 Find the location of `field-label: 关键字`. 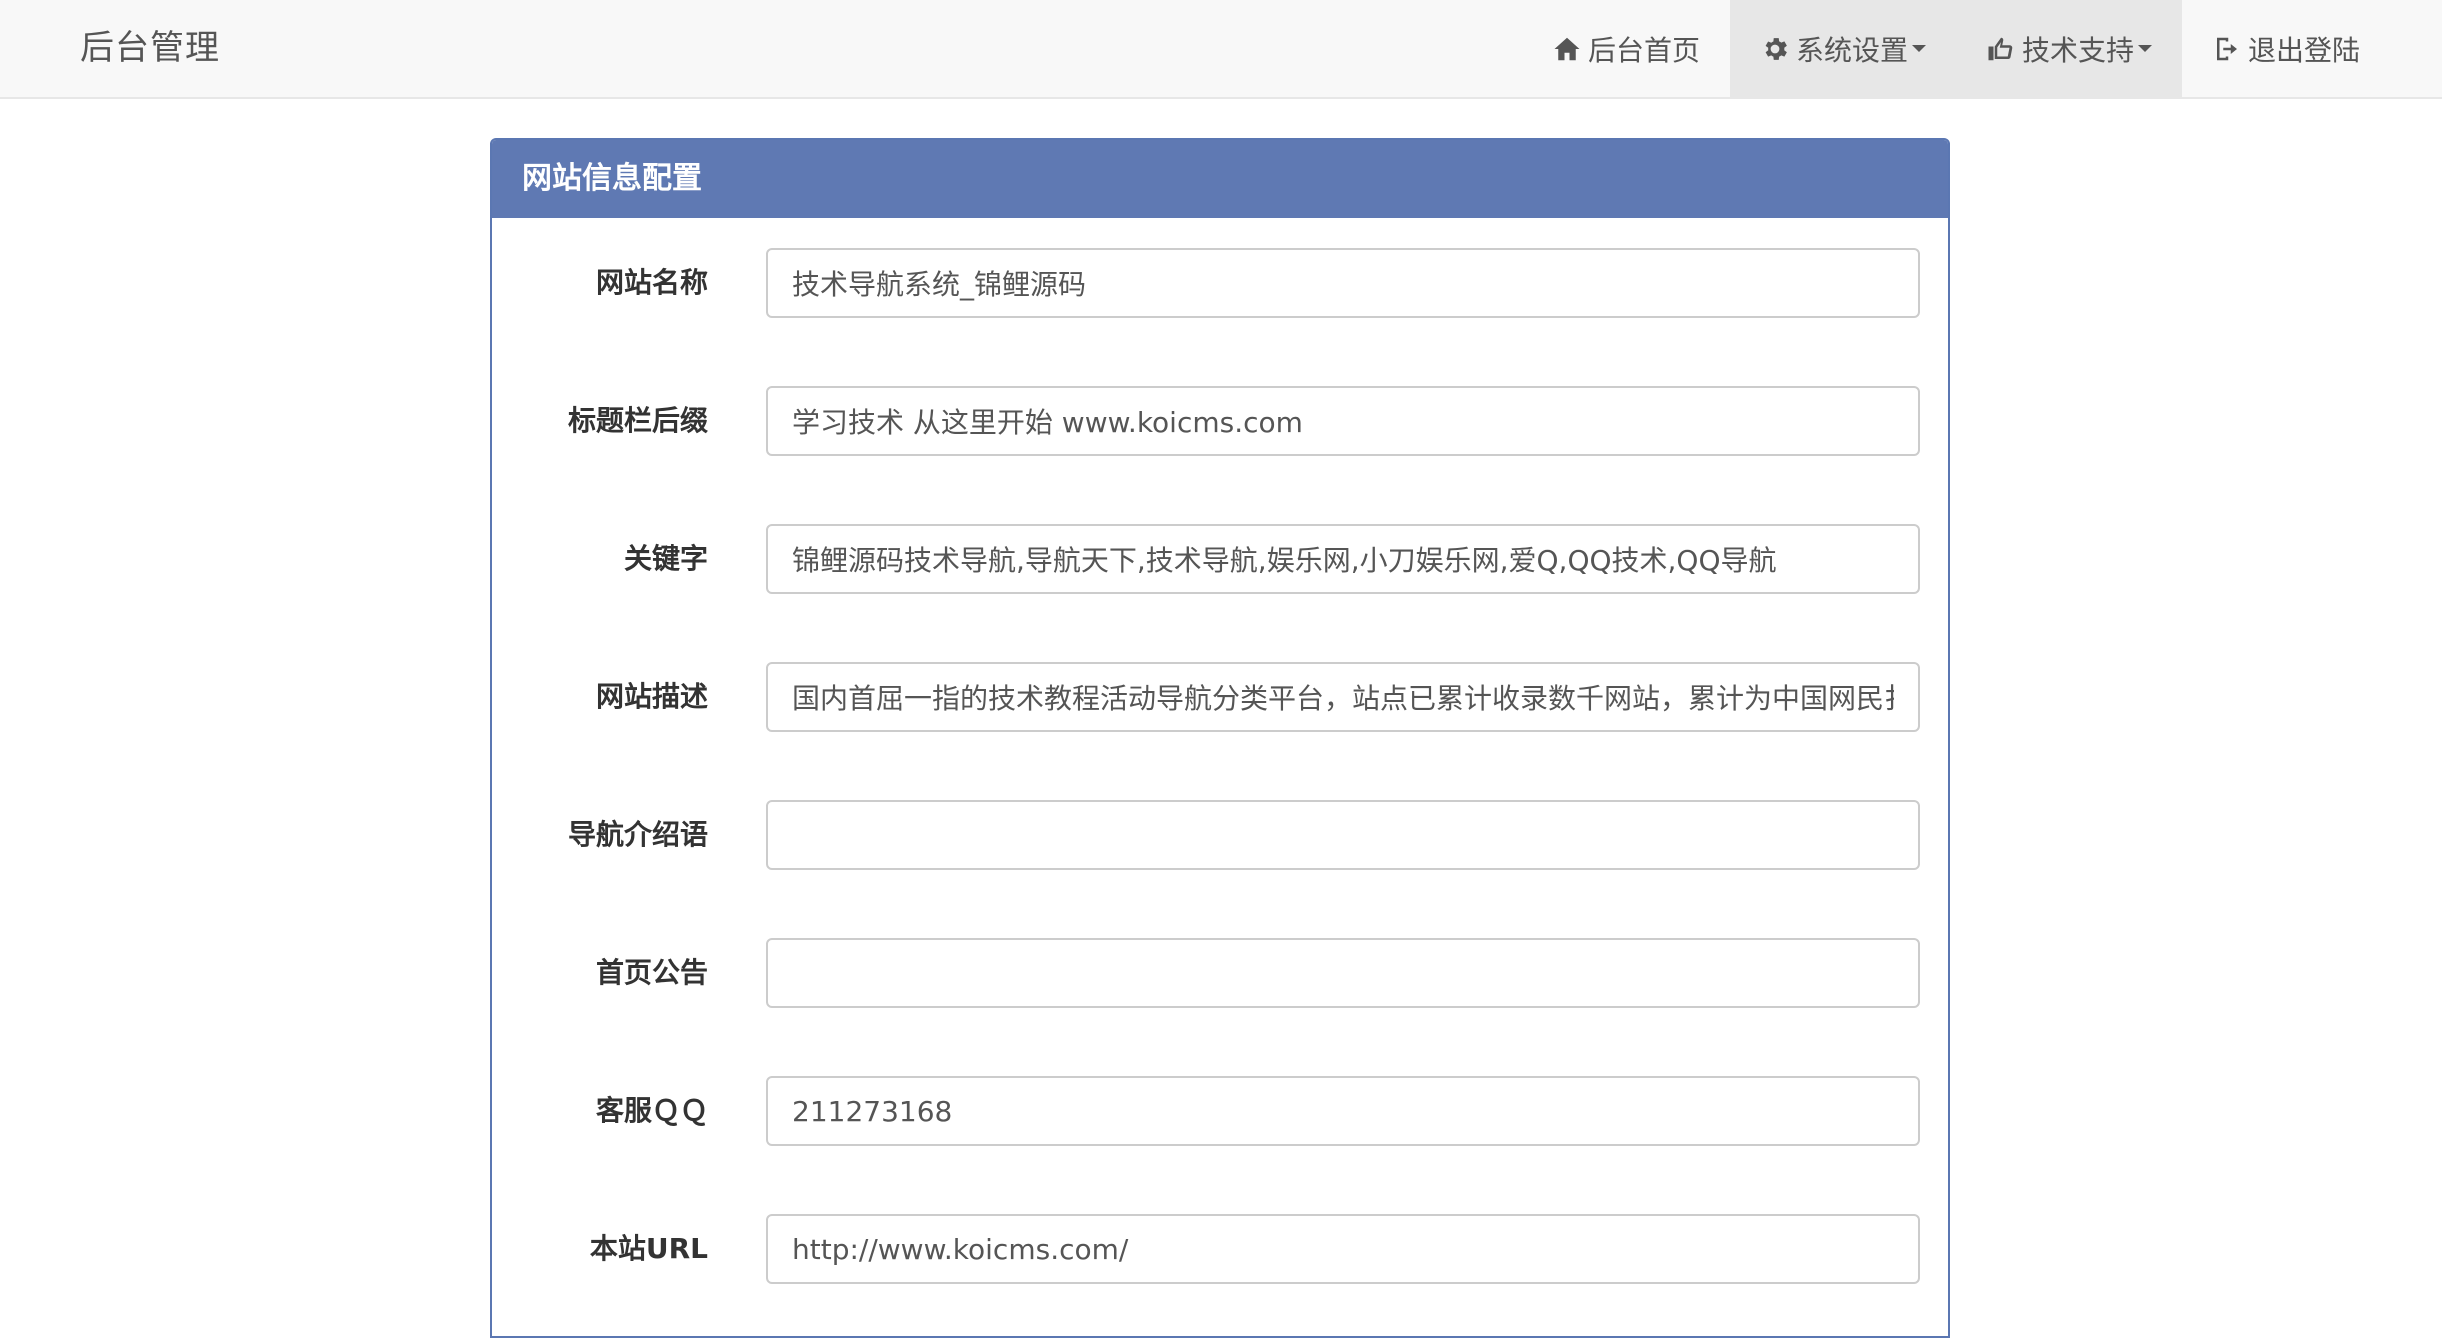

field-label: 关键字 is located at coordinates (665, 558).